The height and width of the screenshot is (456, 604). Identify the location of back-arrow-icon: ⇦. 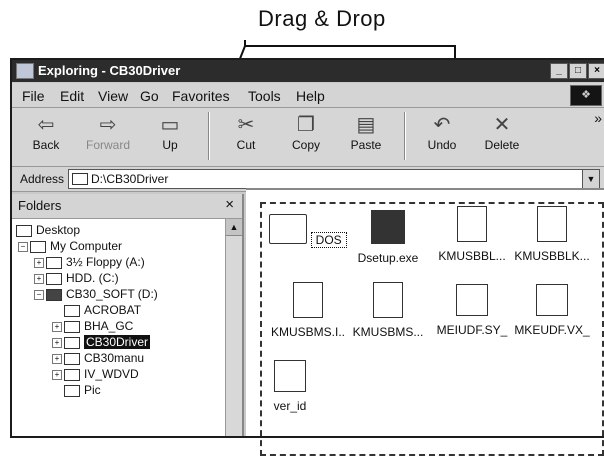
(46, 125).